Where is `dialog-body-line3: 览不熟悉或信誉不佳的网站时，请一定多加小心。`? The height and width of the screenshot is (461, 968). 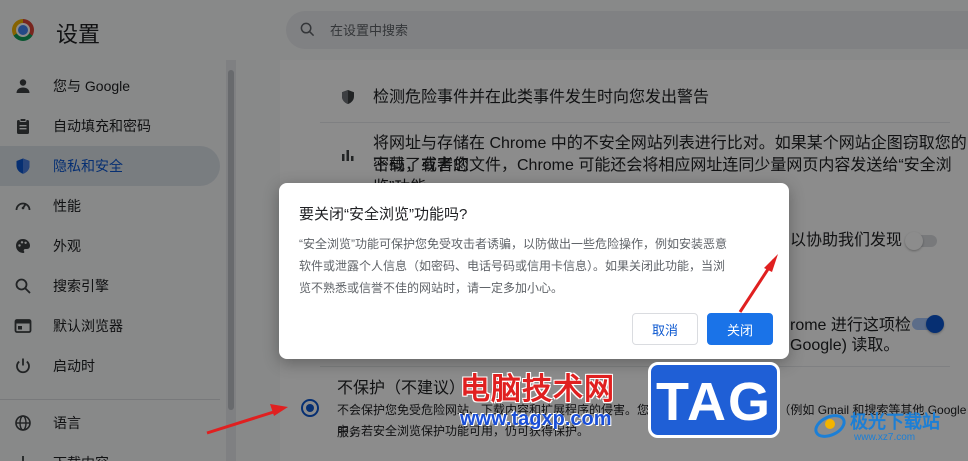 dialog-body-line3: 览不熟悉或信誉不佳的网站时，请一定多加小心。 is located at coordinates (431, 288).